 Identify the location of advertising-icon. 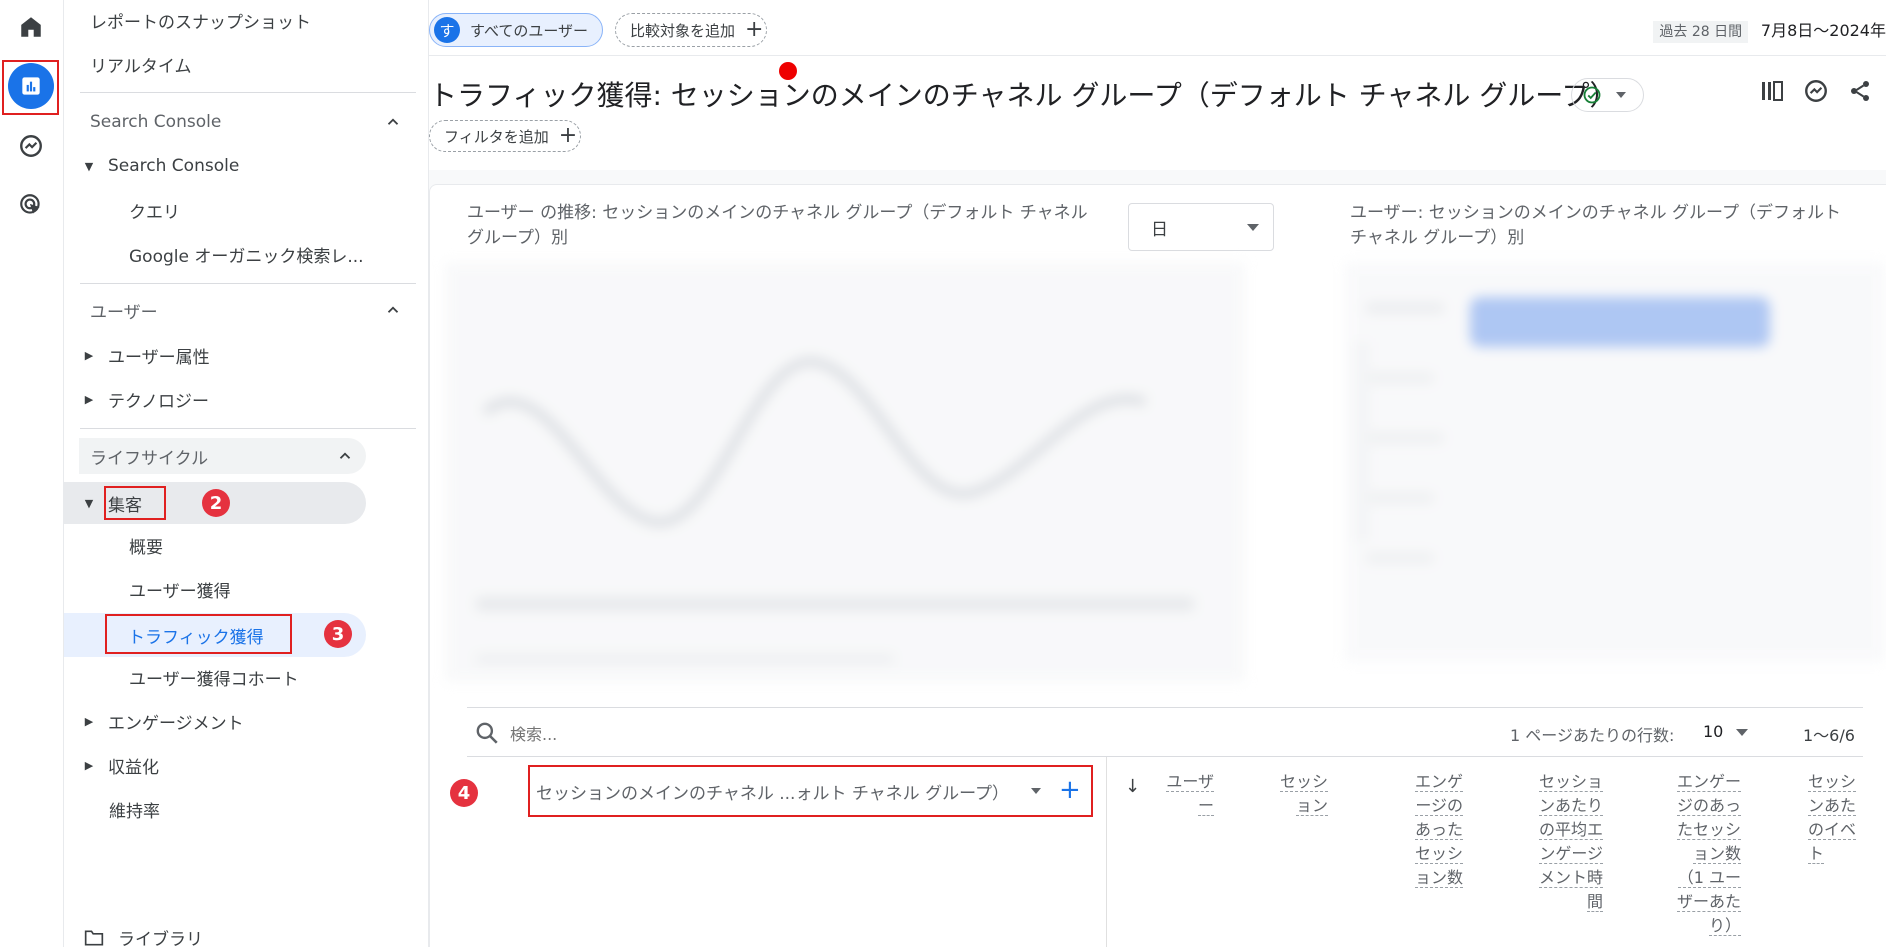
(31, 205).